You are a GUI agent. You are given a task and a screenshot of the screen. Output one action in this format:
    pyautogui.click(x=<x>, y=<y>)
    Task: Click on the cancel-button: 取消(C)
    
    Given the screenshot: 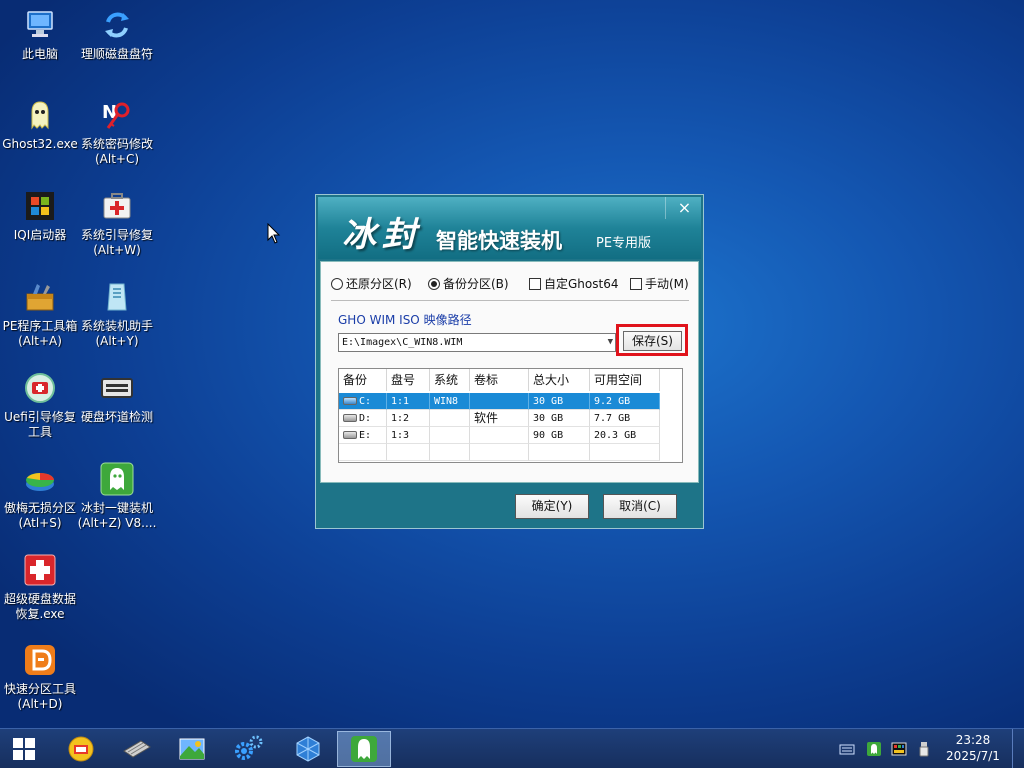 What is the action you would take?
    pyautogui.click(x=640, y=506)
    